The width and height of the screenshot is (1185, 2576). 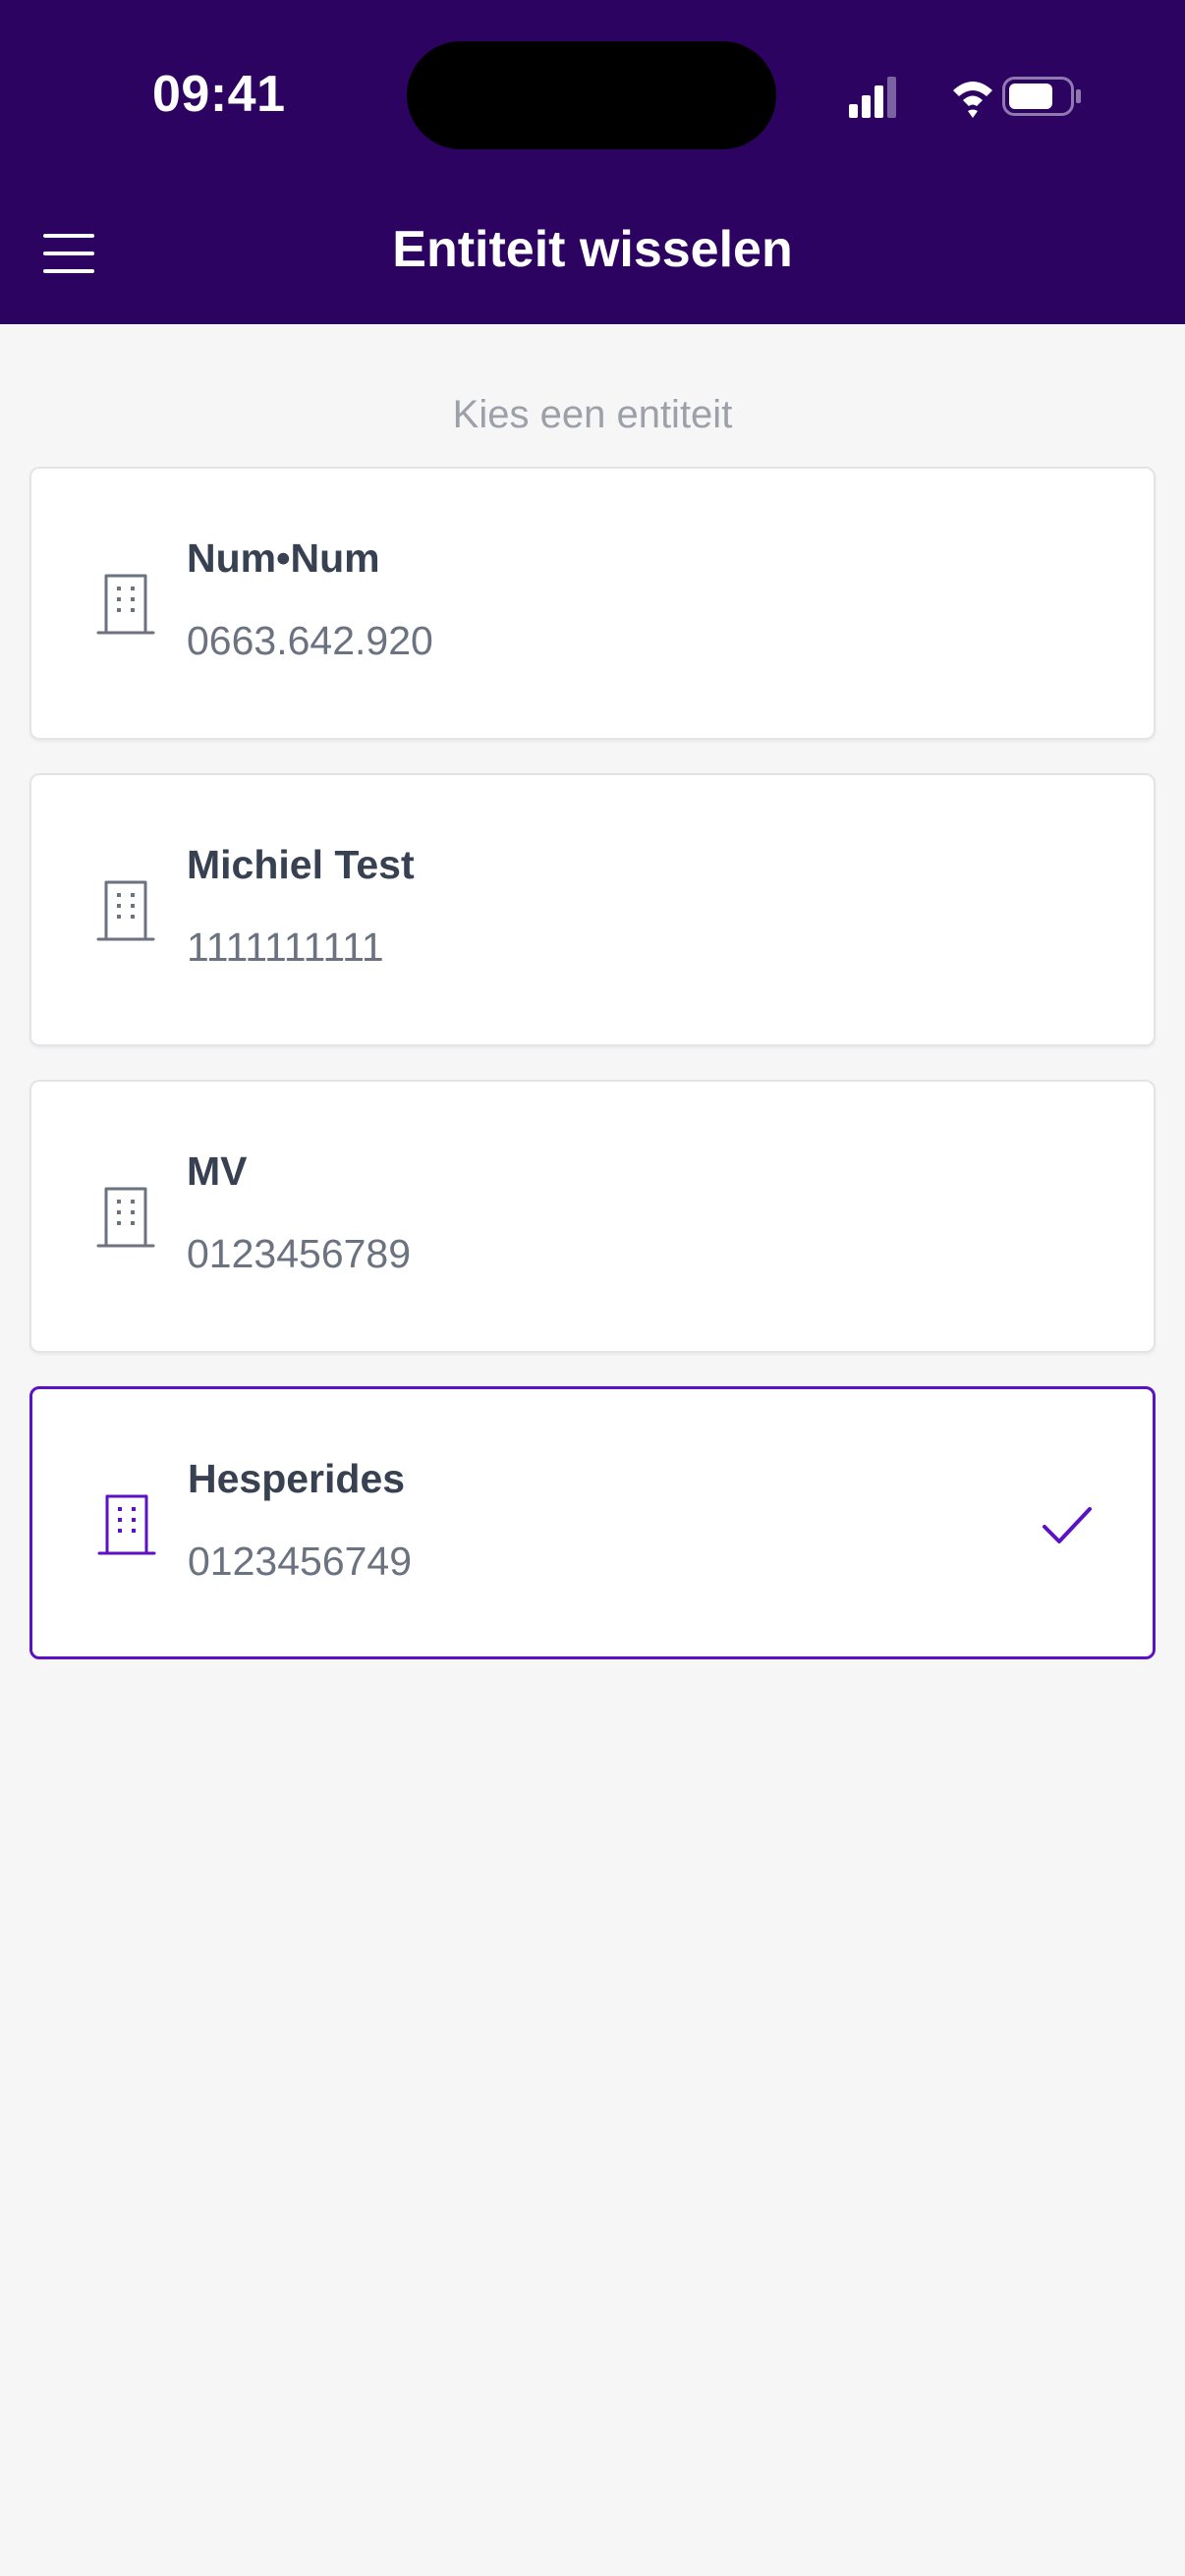 I want to click on status-time: 09:41, so click(x=219, y=94).